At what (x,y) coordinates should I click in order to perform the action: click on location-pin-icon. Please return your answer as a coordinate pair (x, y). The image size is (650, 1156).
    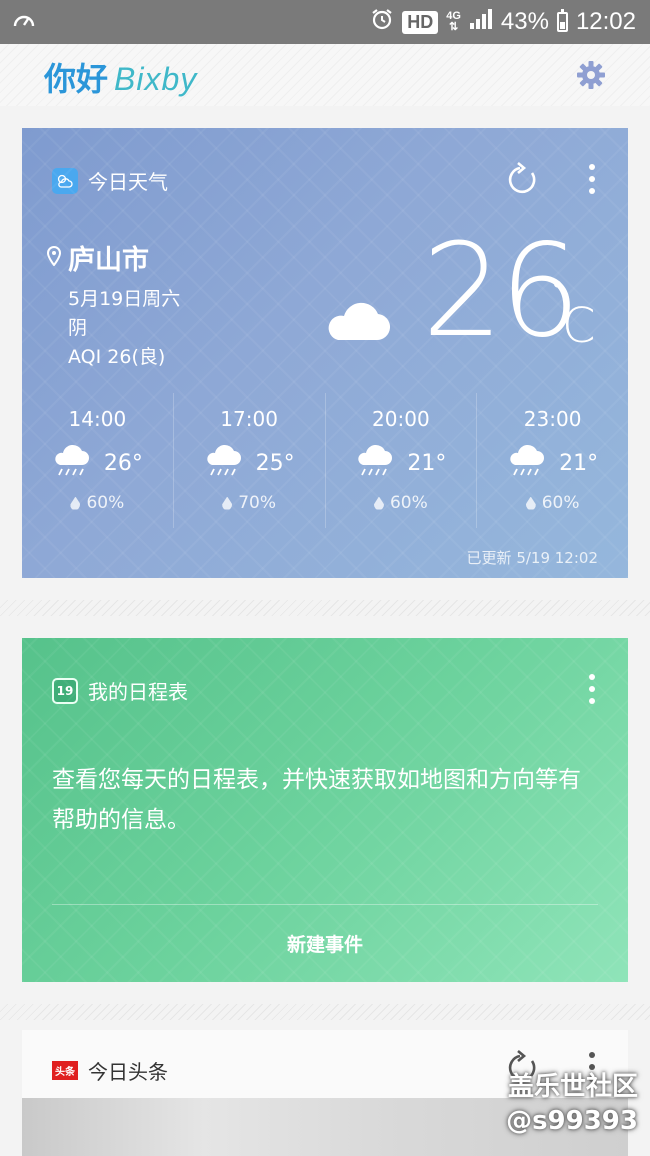
    Looking at the image, I should click on (54, 257).